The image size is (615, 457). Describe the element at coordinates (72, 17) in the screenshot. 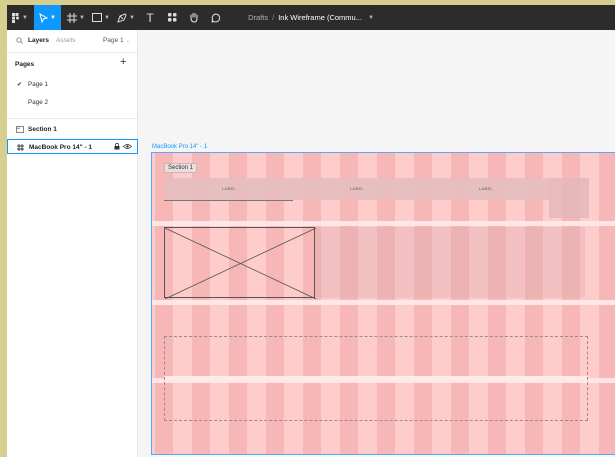

I see `frame-tool-icon` at that location.